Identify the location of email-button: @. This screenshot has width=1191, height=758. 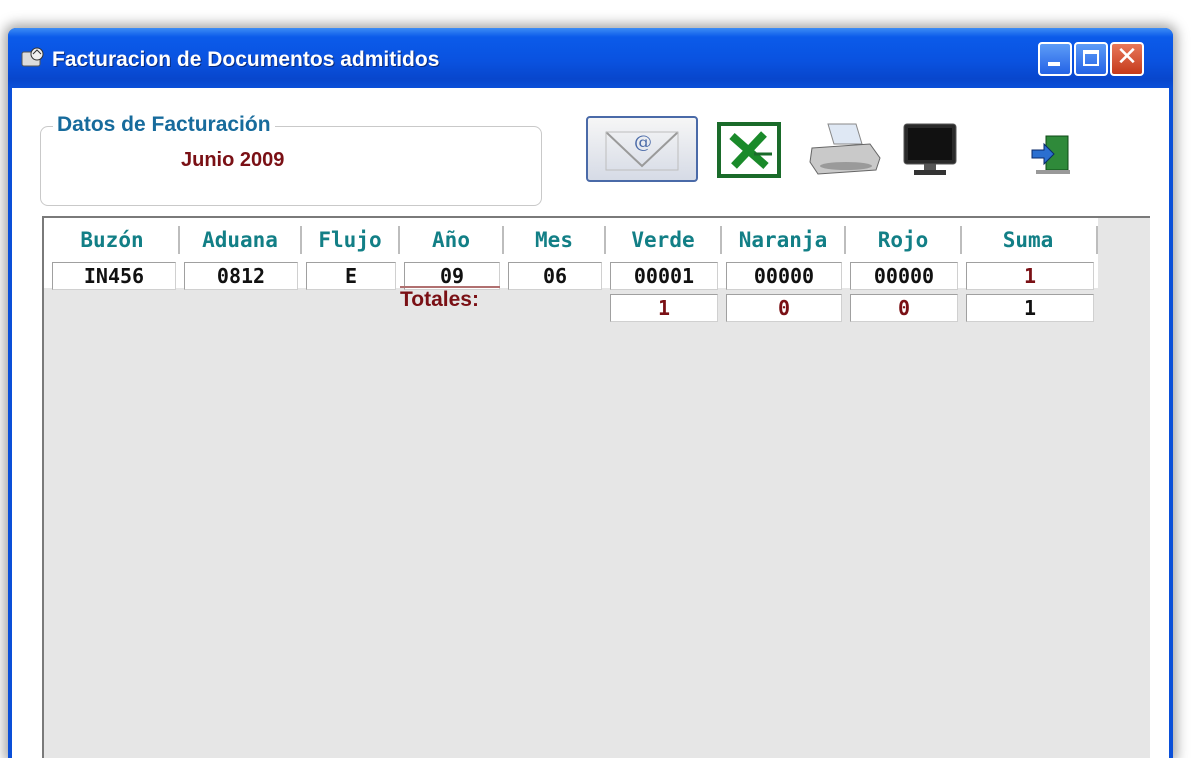
(642, 149).